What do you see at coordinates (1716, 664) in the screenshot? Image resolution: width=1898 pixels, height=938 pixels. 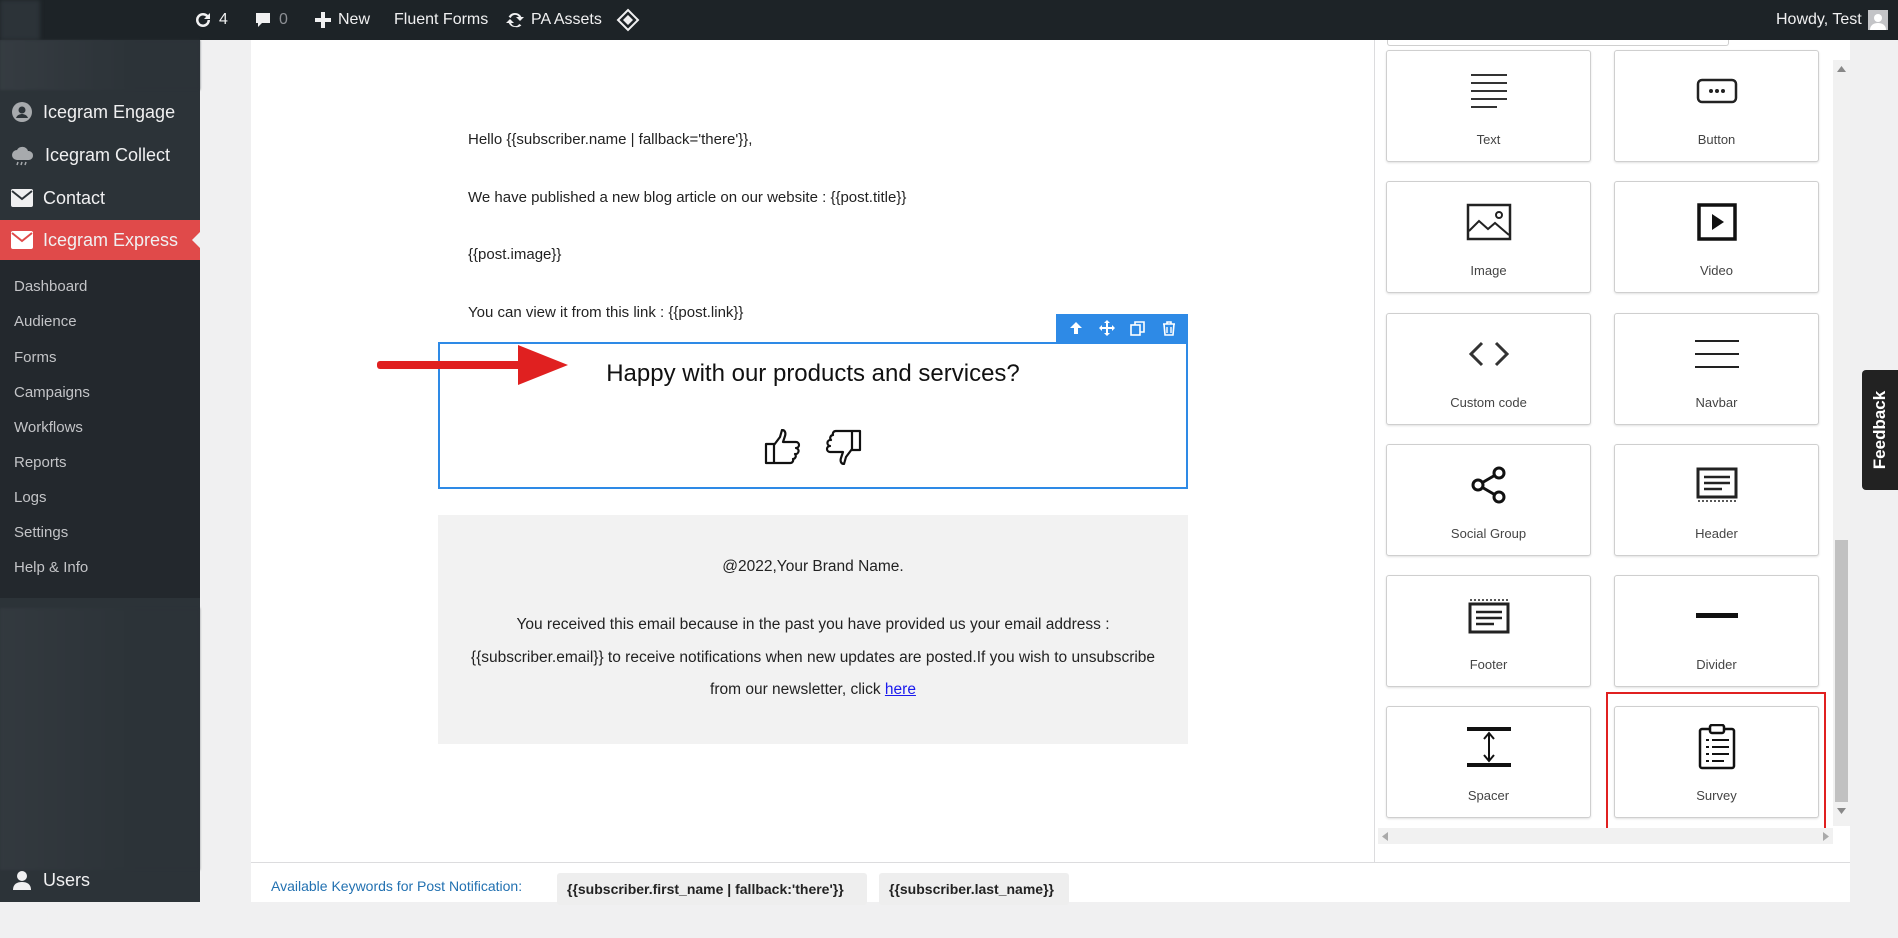 I see `block-label: Divider` at bounding box center [1716, 664].